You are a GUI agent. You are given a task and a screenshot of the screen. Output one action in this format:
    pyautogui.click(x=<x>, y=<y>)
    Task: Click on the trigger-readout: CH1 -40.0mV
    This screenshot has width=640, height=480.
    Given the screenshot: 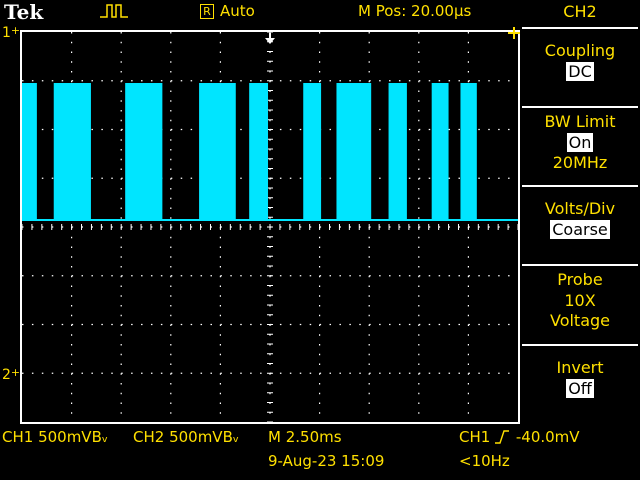 What is the action you would take?
    pyautogui.click(x=519, y=437)
    